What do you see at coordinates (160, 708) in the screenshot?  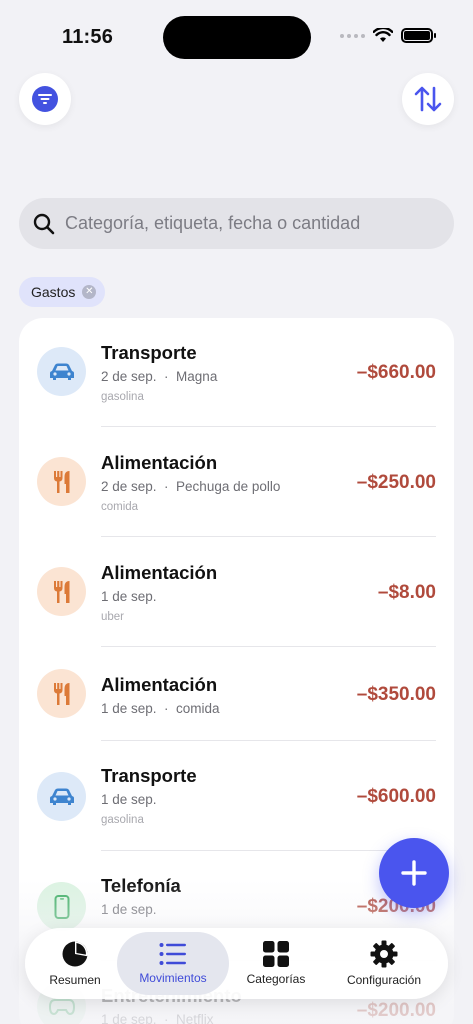 I see `transaction-details: 1 de sep. · comida` at bounding box center [160, 708].